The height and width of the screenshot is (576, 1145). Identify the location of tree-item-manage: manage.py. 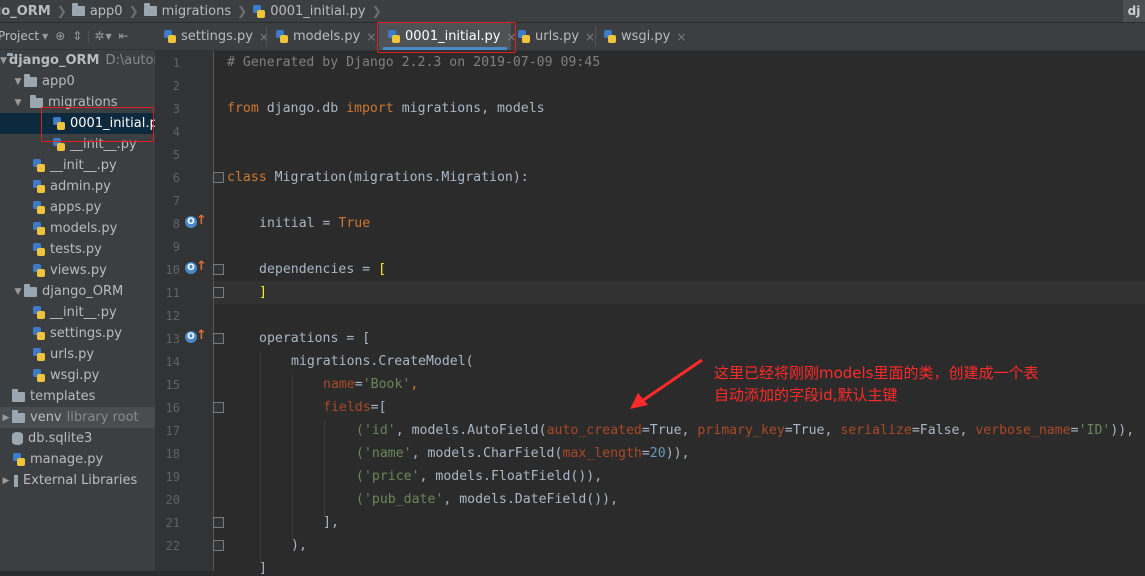
(77, 459).